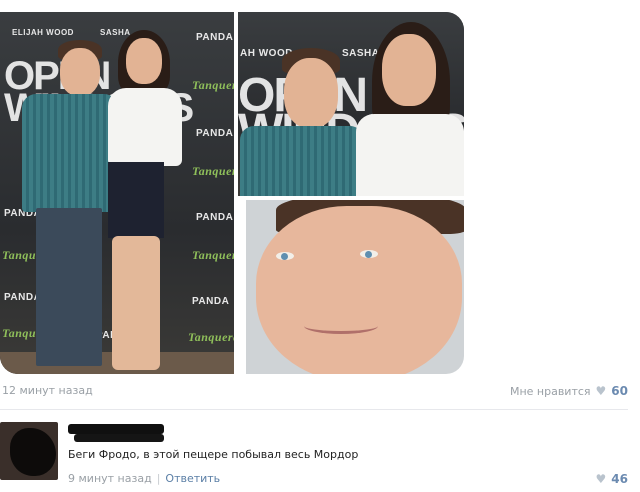 Image resolution: width=640 pixels, height=492 pixels. What do you see at coordinates (550, 391) in the screenshot?
I see `like-label: Мне нравится` at bounding box center [550, 391].